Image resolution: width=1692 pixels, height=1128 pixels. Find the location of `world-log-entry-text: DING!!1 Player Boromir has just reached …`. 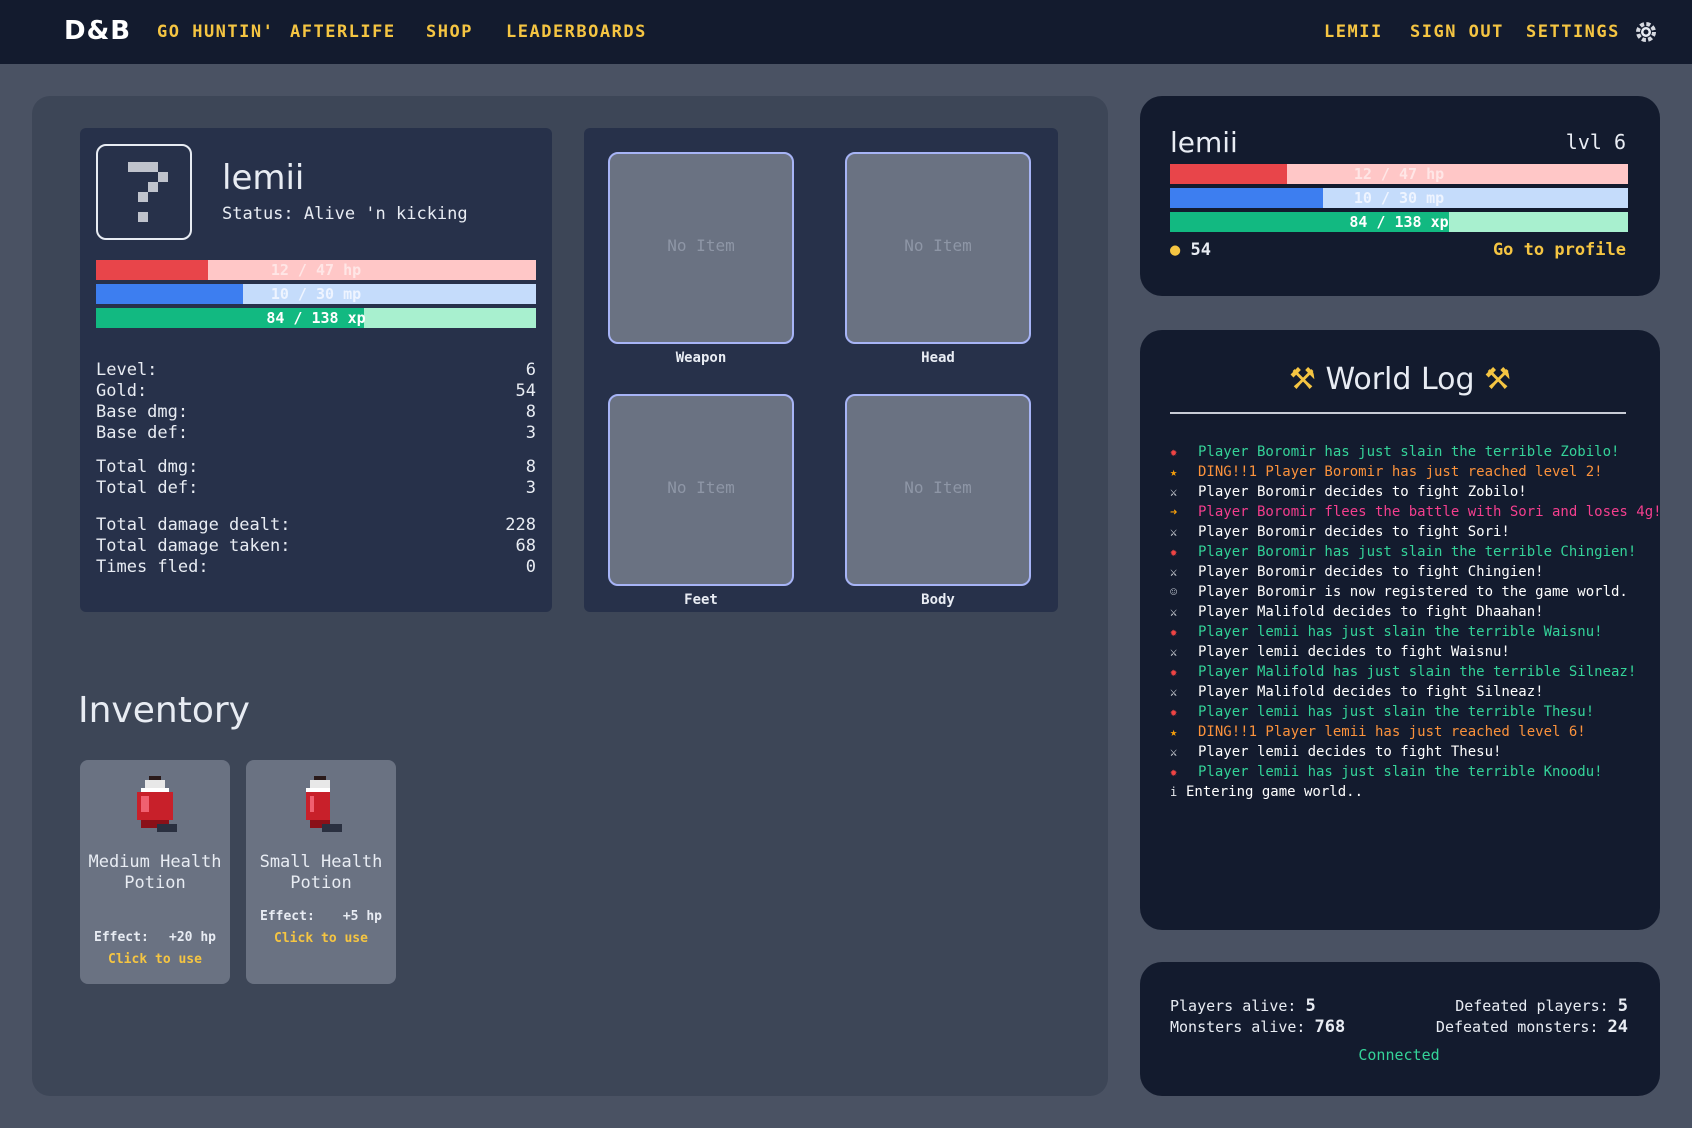

world-log-entry-text: DING!!1 Player Boromir has just reached … is located at coordinates (1400, 472).